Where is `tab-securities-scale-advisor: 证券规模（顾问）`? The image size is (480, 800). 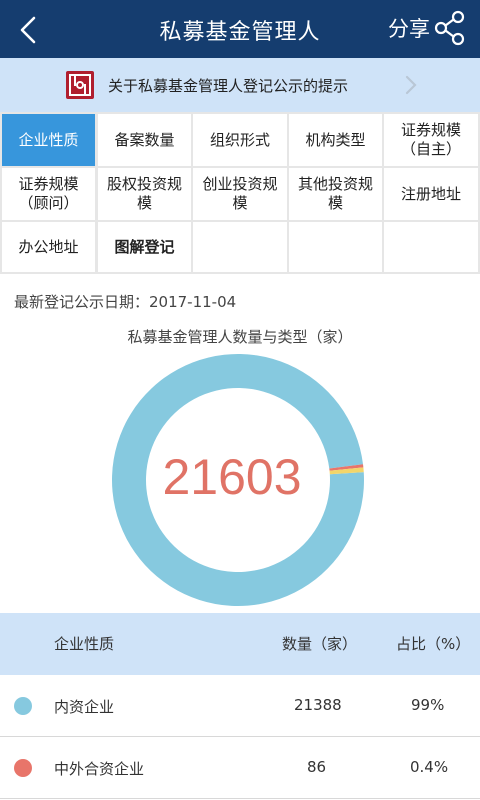 tab-securities-scale-advisor: 证券规模（顾问） is located at coordinates (48, 194).